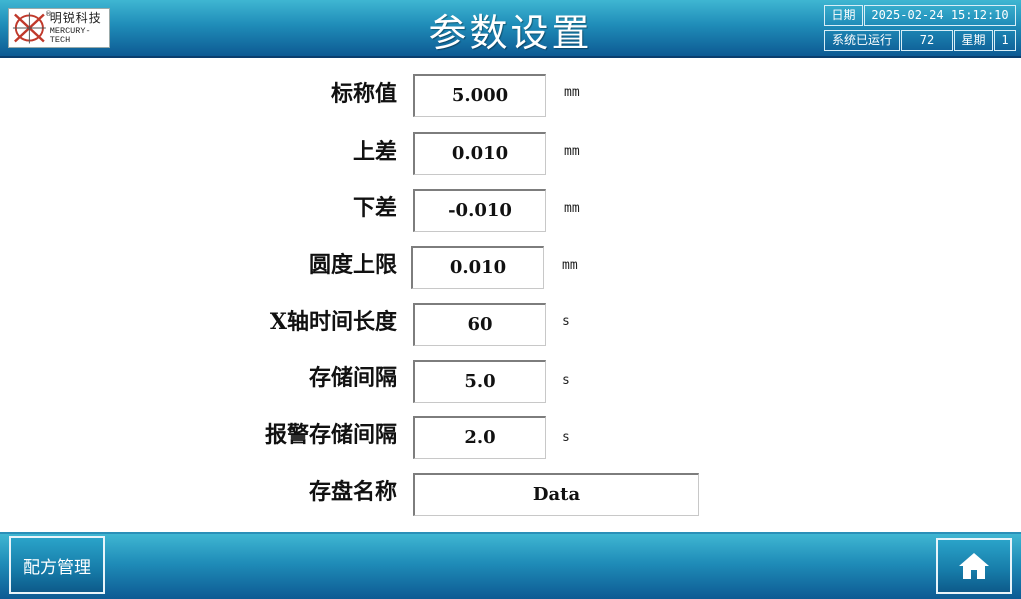  I want to click on weekday-label: 星期, so click(973, 40).